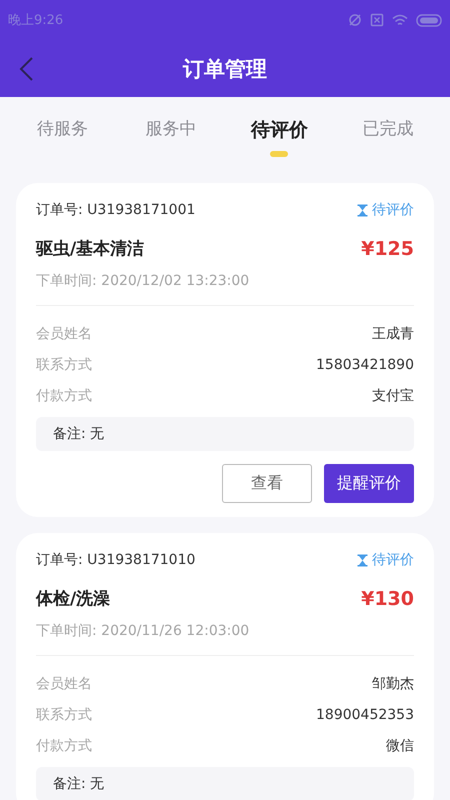 Image resolution: width=450 pixels, height=800 pixels. What do you see at coordinates (116, 210) in the screenshot?
I see `order-number: 订单号: U31938171001` at bounding box center [116, 210].